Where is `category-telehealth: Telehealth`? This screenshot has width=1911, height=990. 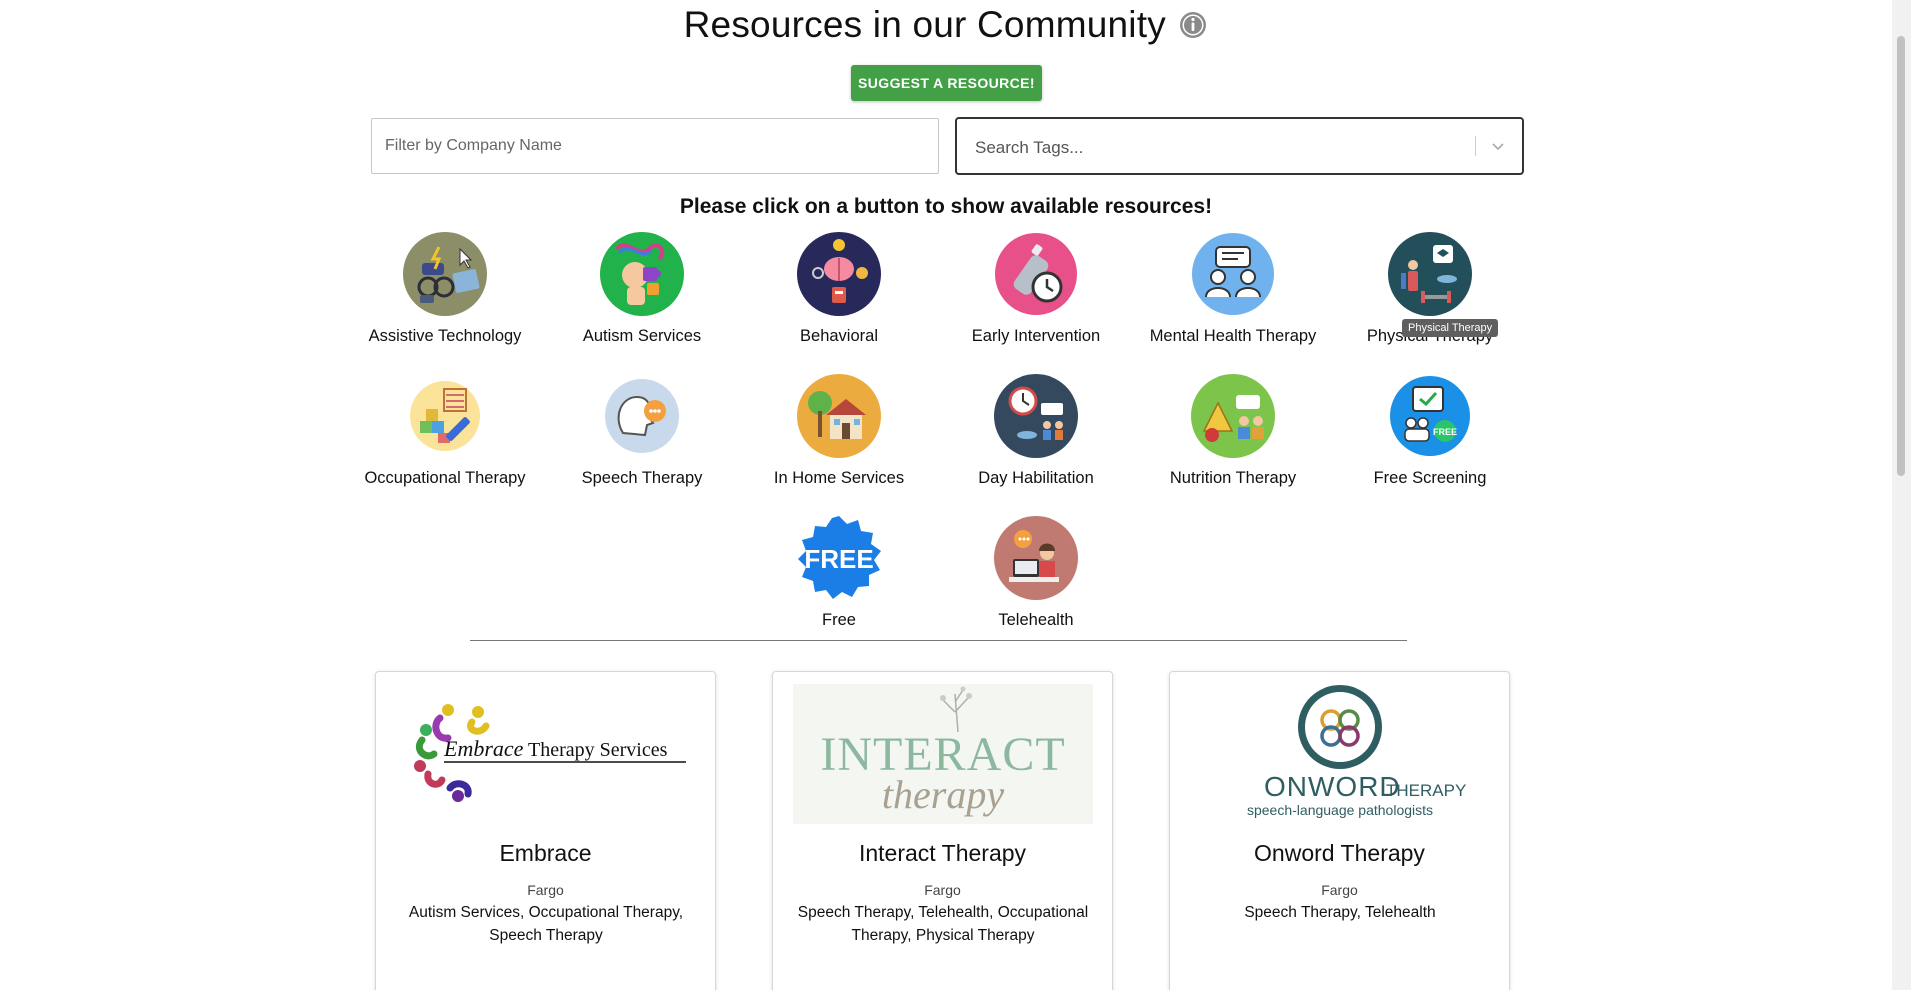
category-telehealth: Telehealth is located at coordinates (1036, 572).